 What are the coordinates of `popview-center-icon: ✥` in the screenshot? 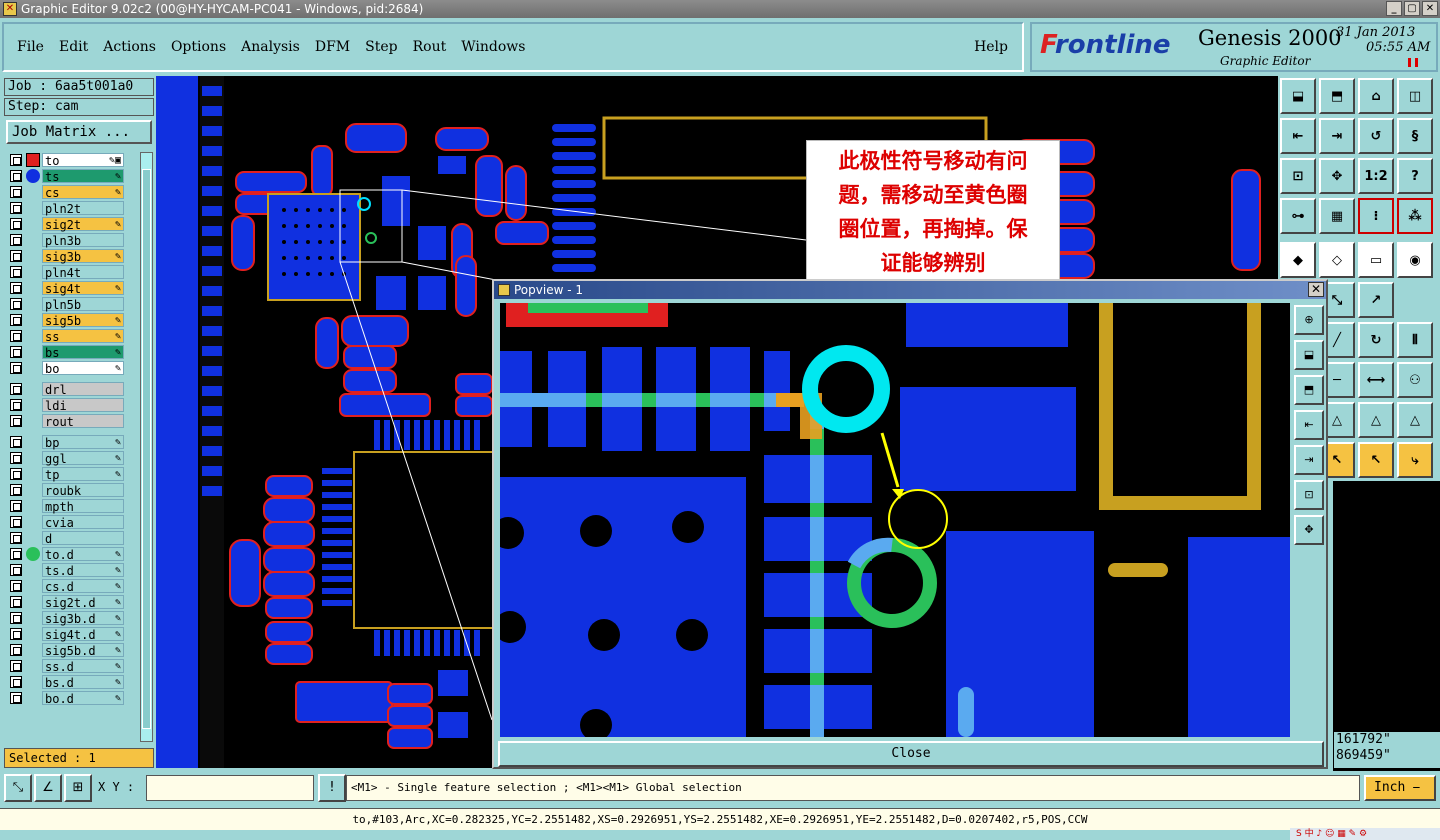 It's located at (1309, 530).